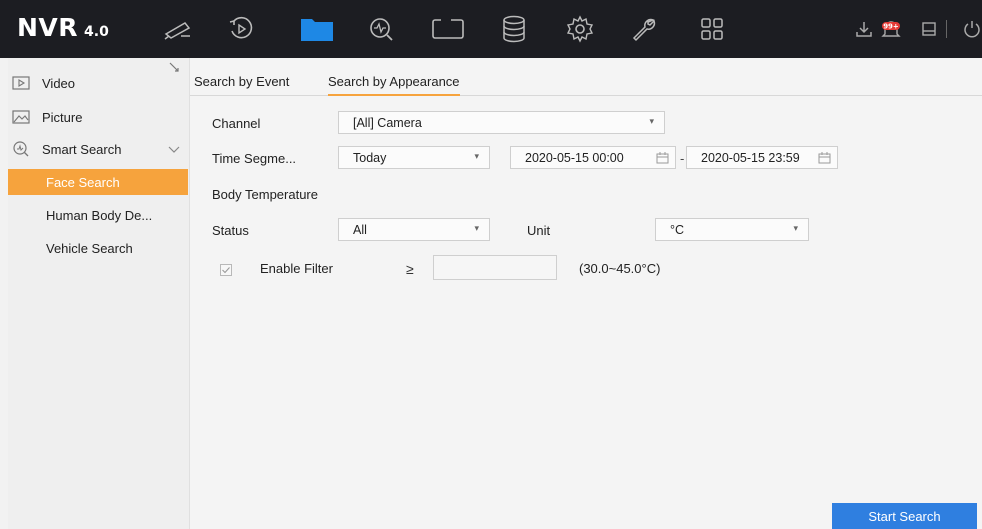  I want to click on maintenance-icon, so click(644, 29).